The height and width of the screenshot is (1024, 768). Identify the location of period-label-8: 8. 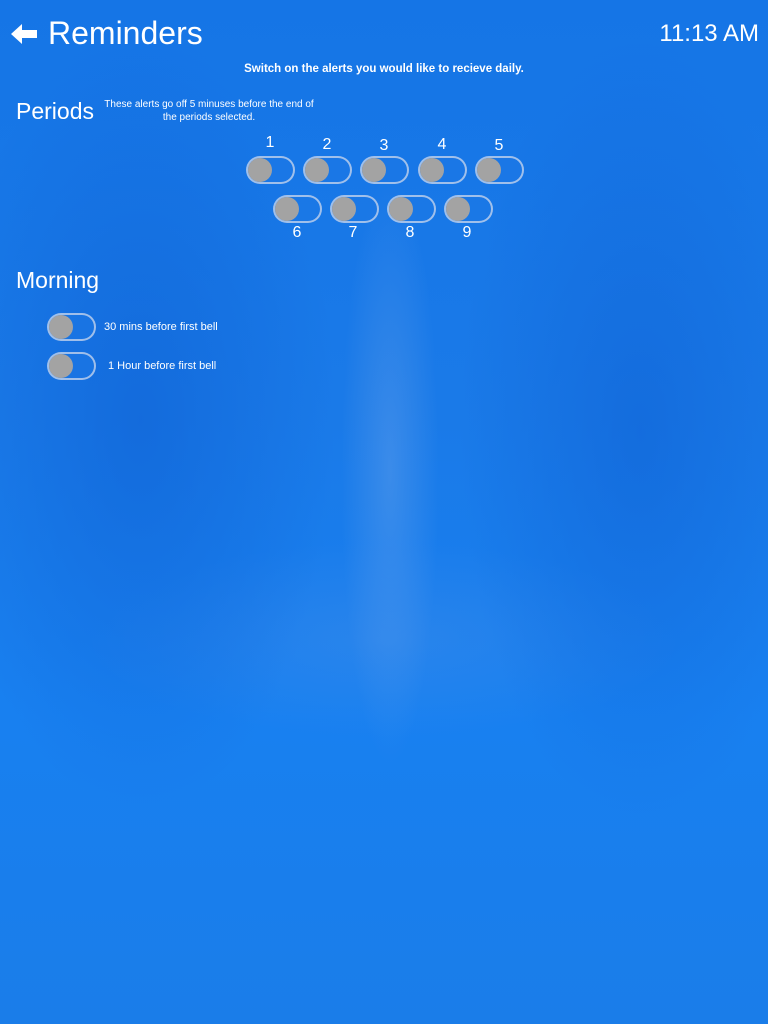
(410, 232).